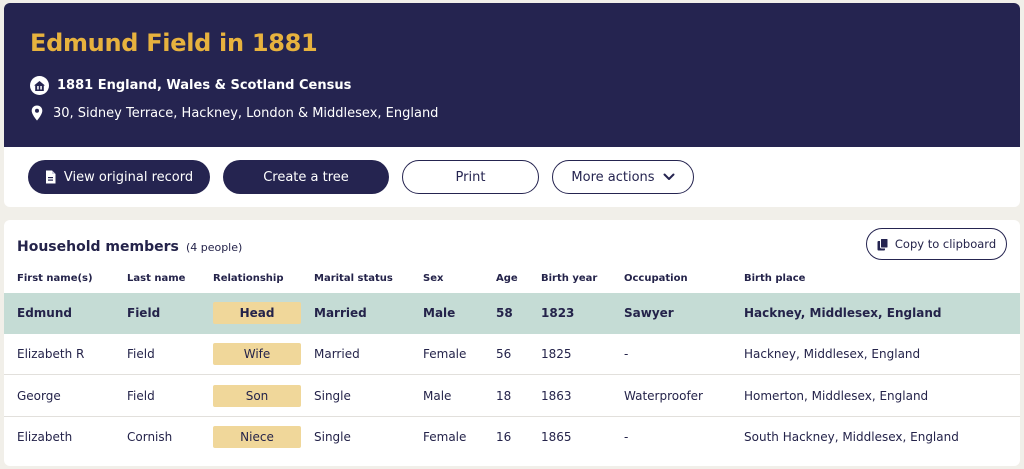  What do you see at coordinates (836, 396) in the screenshot?
I see `cell-birth-place: Homerton, Middlesex, England` at bounding box center [836, 396].